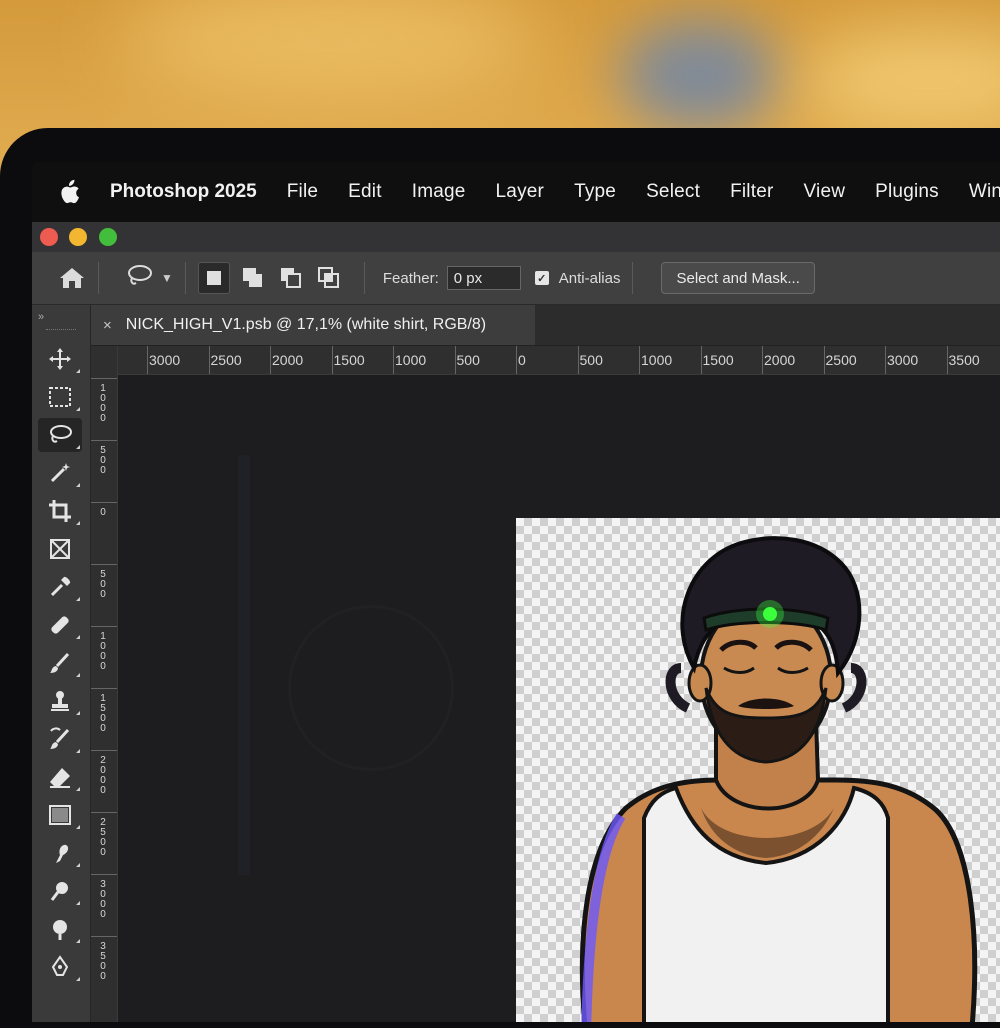 This screenshot has width=1000, height=1028. Describe the element at coordinates (329, 278) in the screenshot. I see `intersect-selection-button` at that location.